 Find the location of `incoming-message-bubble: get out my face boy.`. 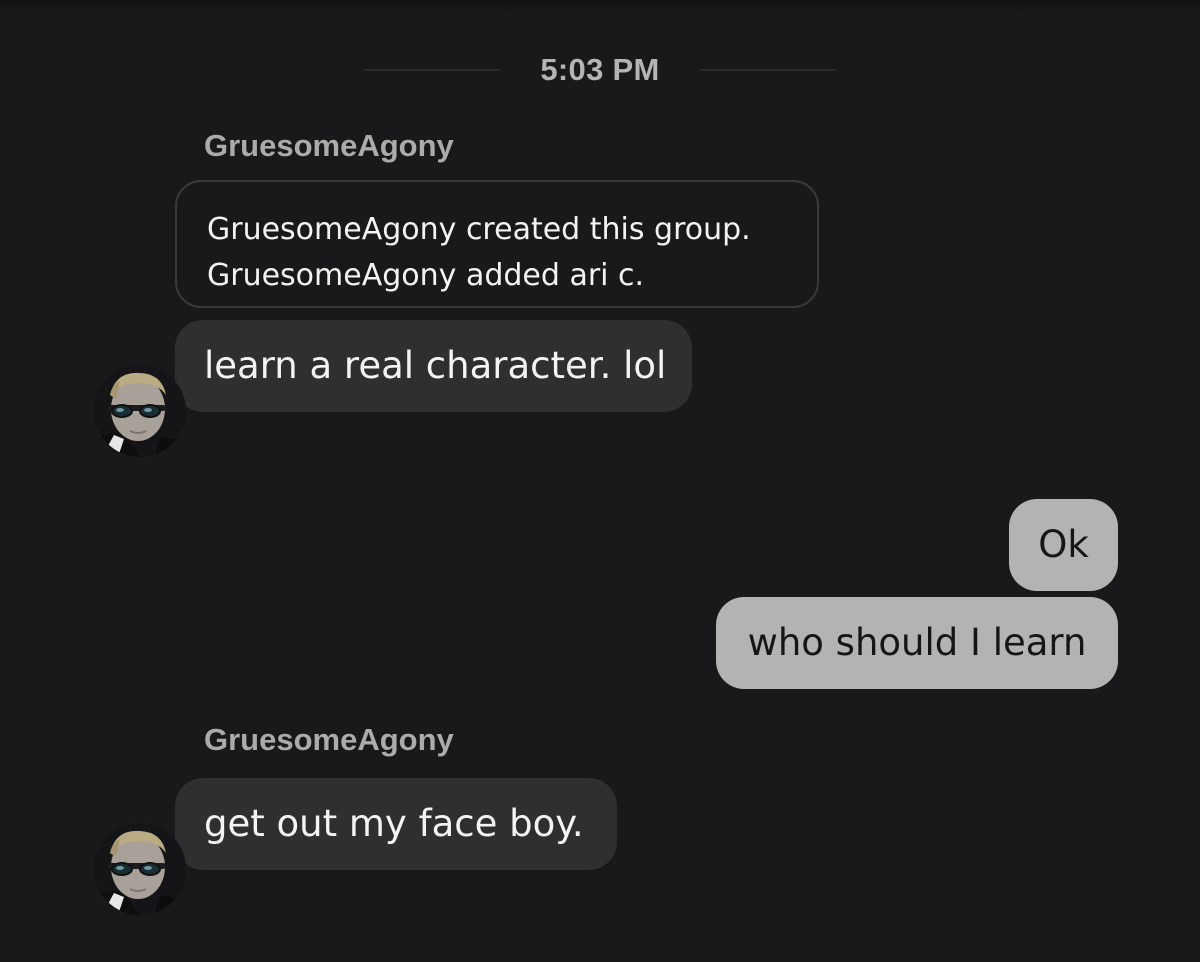

incoming-message-bubble: get out my face boy. is located at coordinates (396, 824).